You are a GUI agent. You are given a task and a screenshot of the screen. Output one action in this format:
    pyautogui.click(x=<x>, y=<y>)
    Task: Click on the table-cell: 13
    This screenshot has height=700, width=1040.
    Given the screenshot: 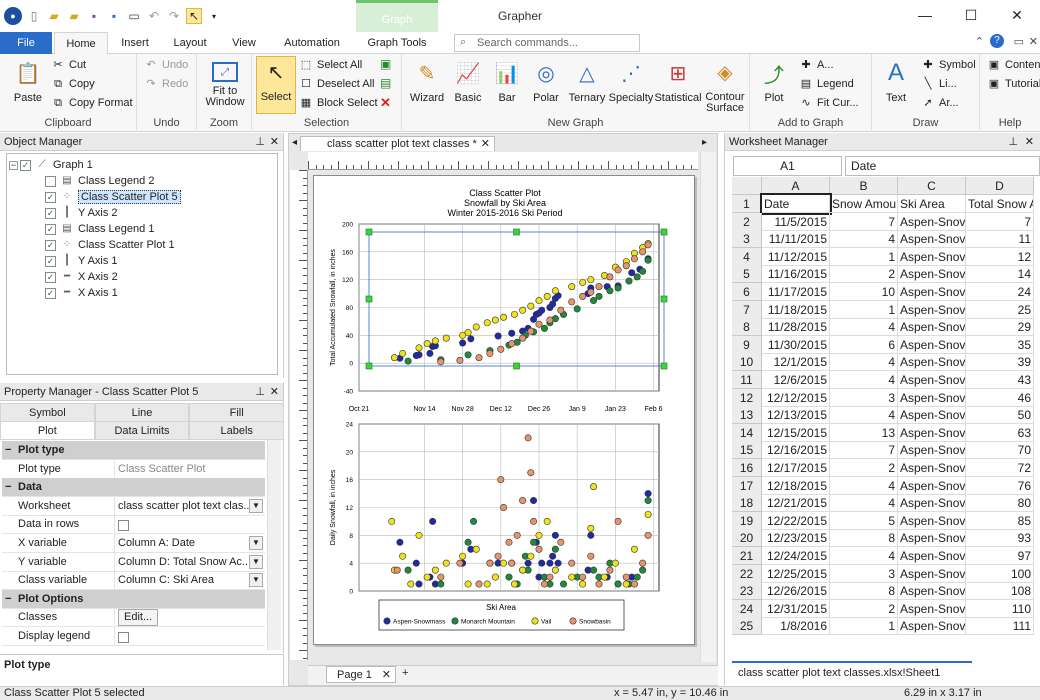 What is the action you would take?
    pyautogui.click(x=864, y=432)
    